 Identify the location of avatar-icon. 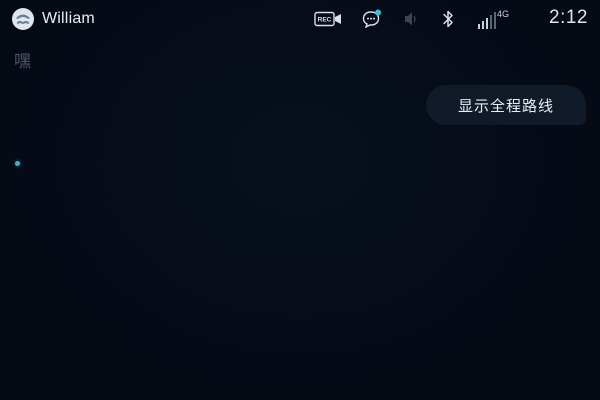
(23, 19).